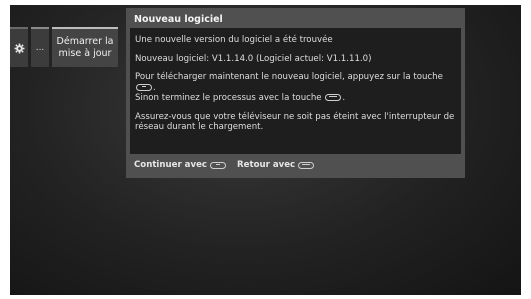  I want to click on gear-icon, so click(19, 48).